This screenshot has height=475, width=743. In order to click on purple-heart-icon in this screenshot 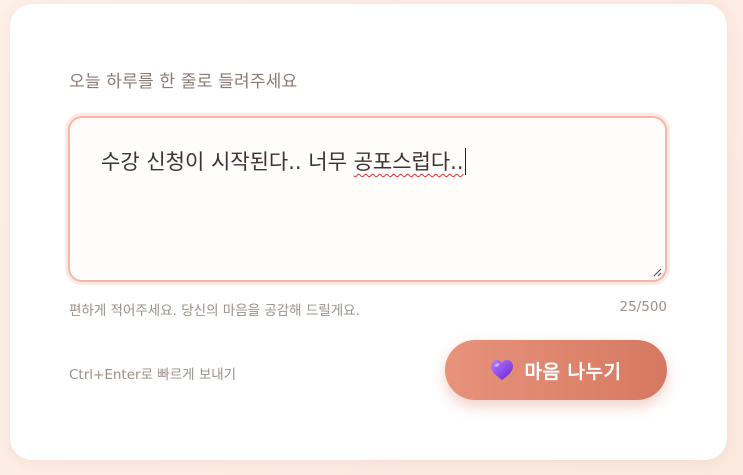, I will do `click(502, 370)`.